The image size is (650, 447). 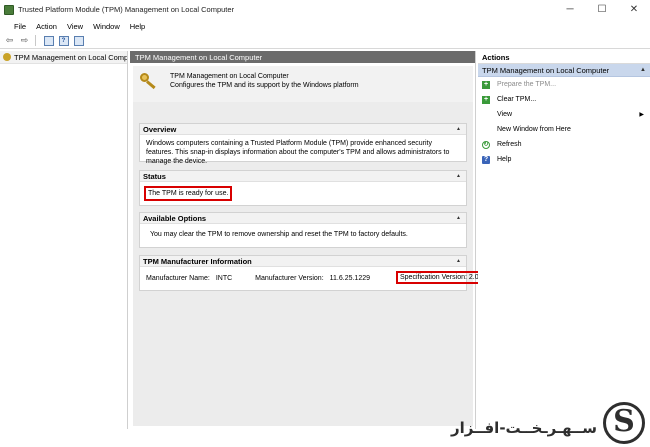 I want to click on actions-title: Actions, so click(x=564, y=57).